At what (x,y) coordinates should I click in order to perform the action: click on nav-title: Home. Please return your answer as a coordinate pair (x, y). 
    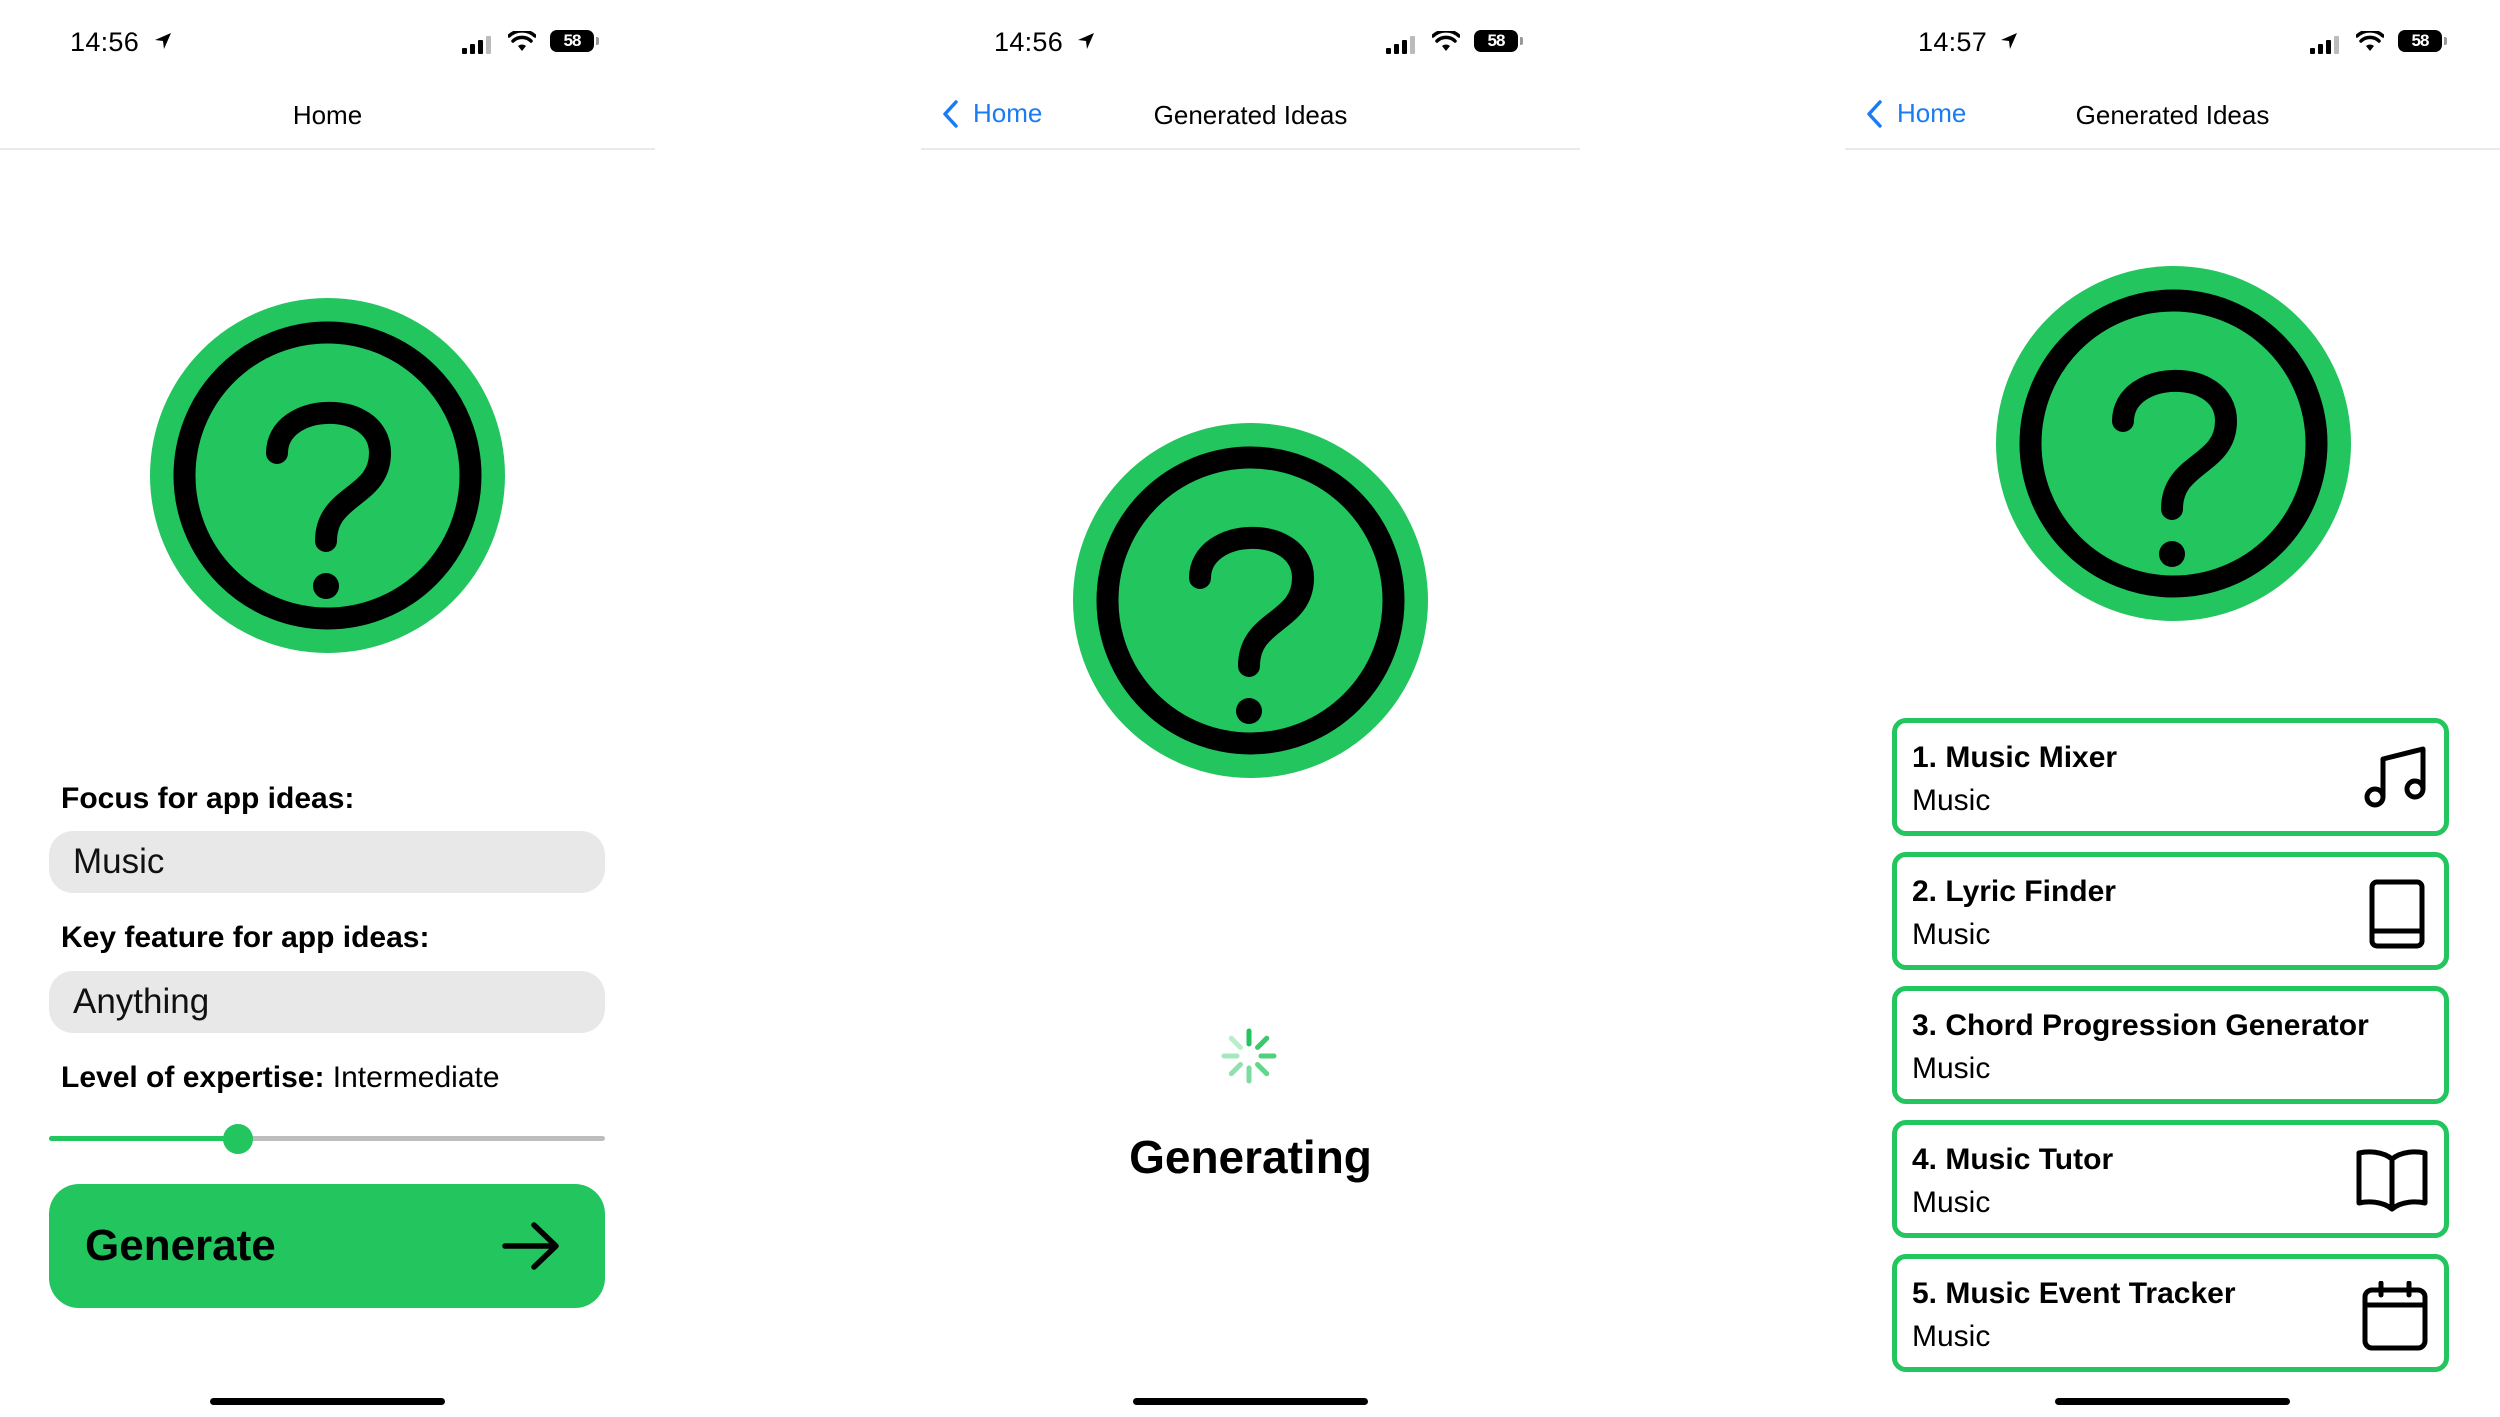
    Looking at the image, I should click on (327, 115).